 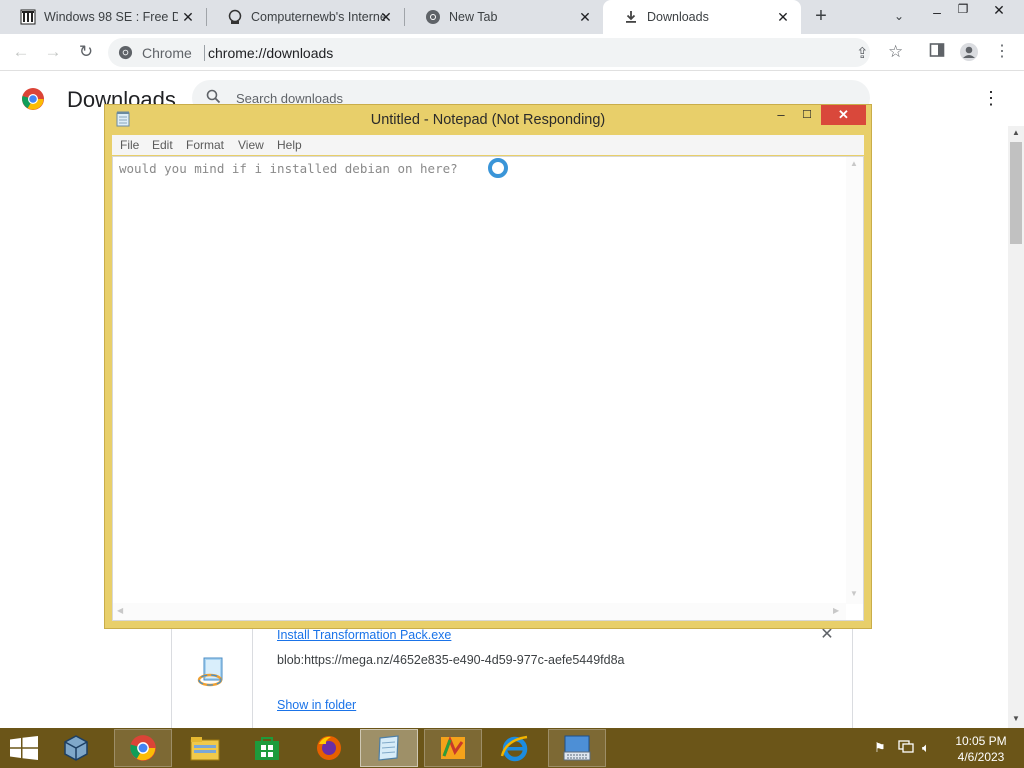 I want to click on internet-explorer-icon, so click(x=514, y=748).